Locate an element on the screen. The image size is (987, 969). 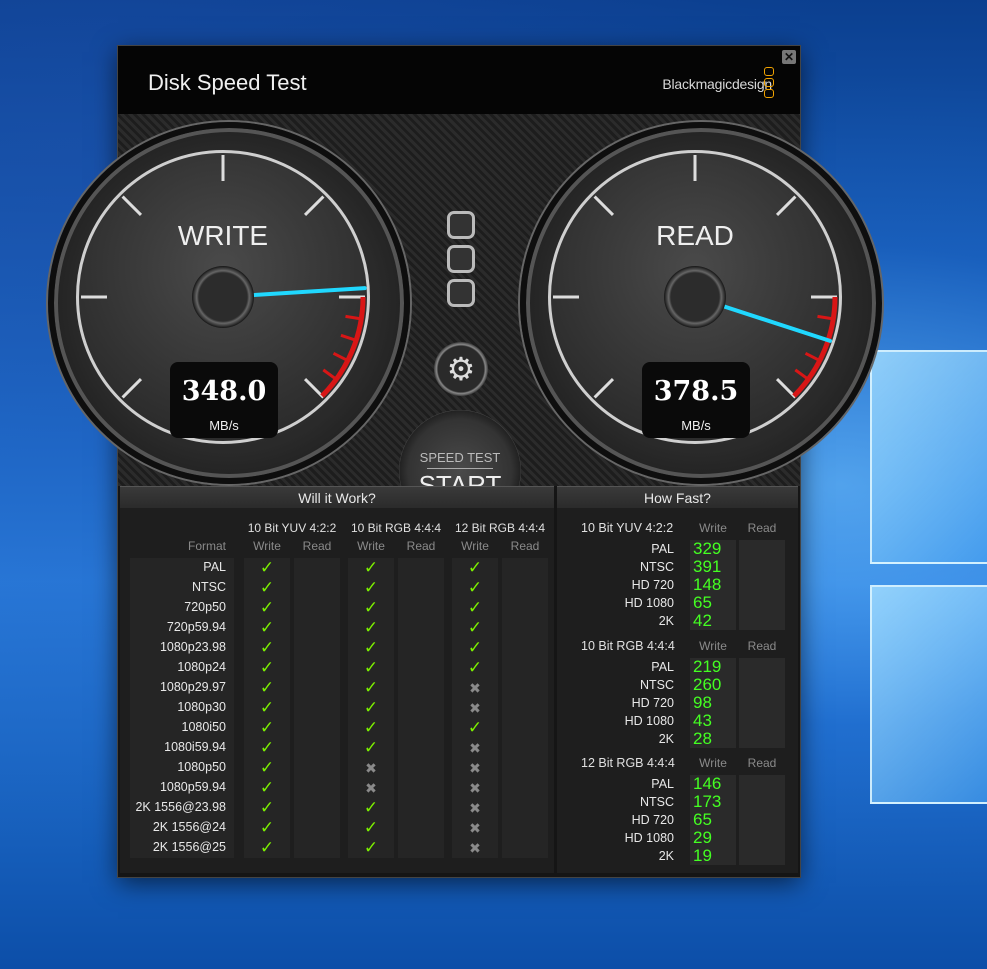
write-readout: 348.0 MB/s is located at coordinates (224, 400).